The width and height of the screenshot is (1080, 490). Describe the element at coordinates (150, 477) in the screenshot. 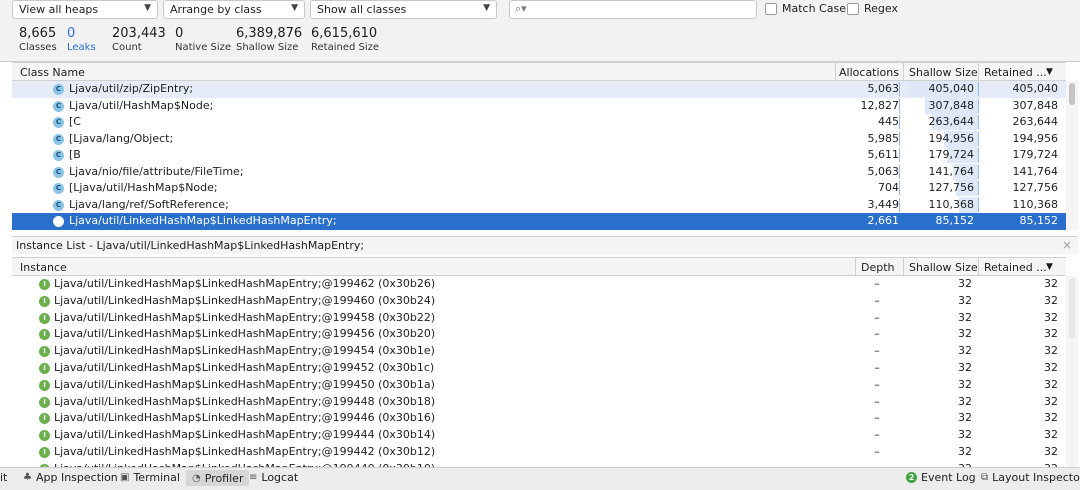

I see `tab-terminal: ▣ Terminal` at that location.